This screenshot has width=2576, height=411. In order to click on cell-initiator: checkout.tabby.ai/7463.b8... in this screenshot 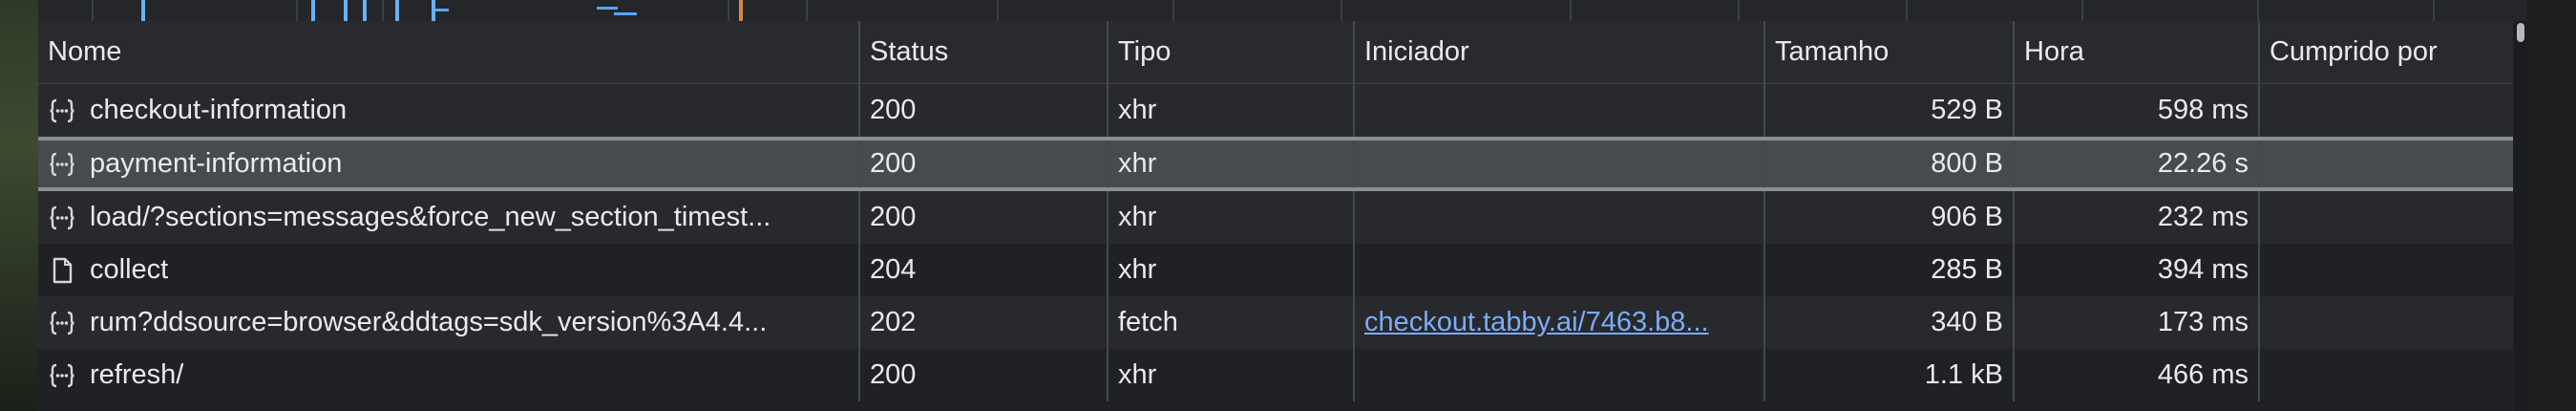, I will do `click(1560, 322)`.